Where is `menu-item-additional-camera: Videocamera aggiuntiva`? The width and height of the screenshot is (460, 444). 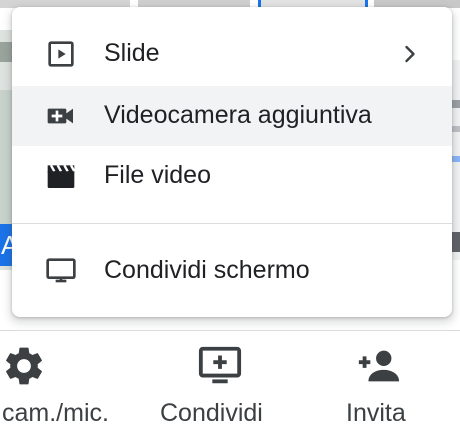
menu-item-additional-camera: Videocamera aggiuntiva is located at coordinates (232, 116).